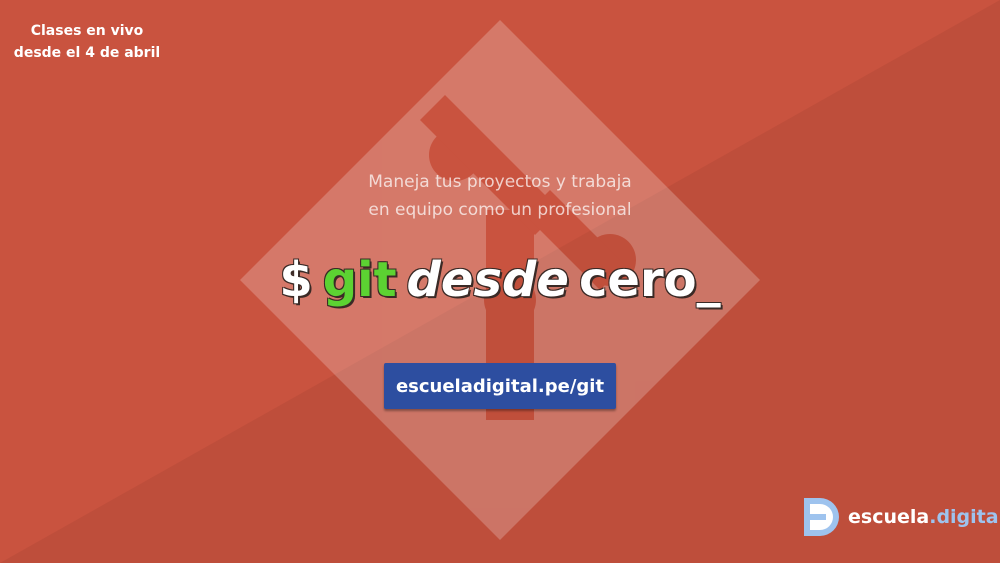 This screenshot has width=1000, height=563. Describe the element at coordinates (87, 53) in the screenshot. I see `schedule-note-line2: desde el 4 de abril` at that location.